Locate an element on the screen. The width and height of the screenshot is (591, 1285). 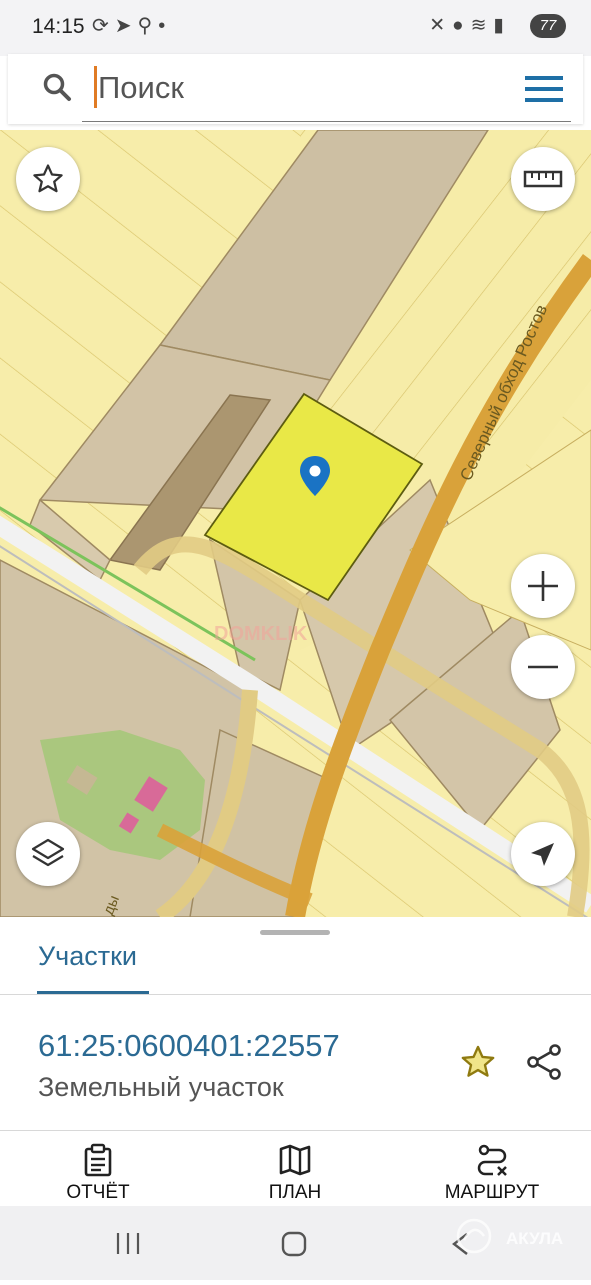
zoom-out-button is located at coordinates (543, 667).